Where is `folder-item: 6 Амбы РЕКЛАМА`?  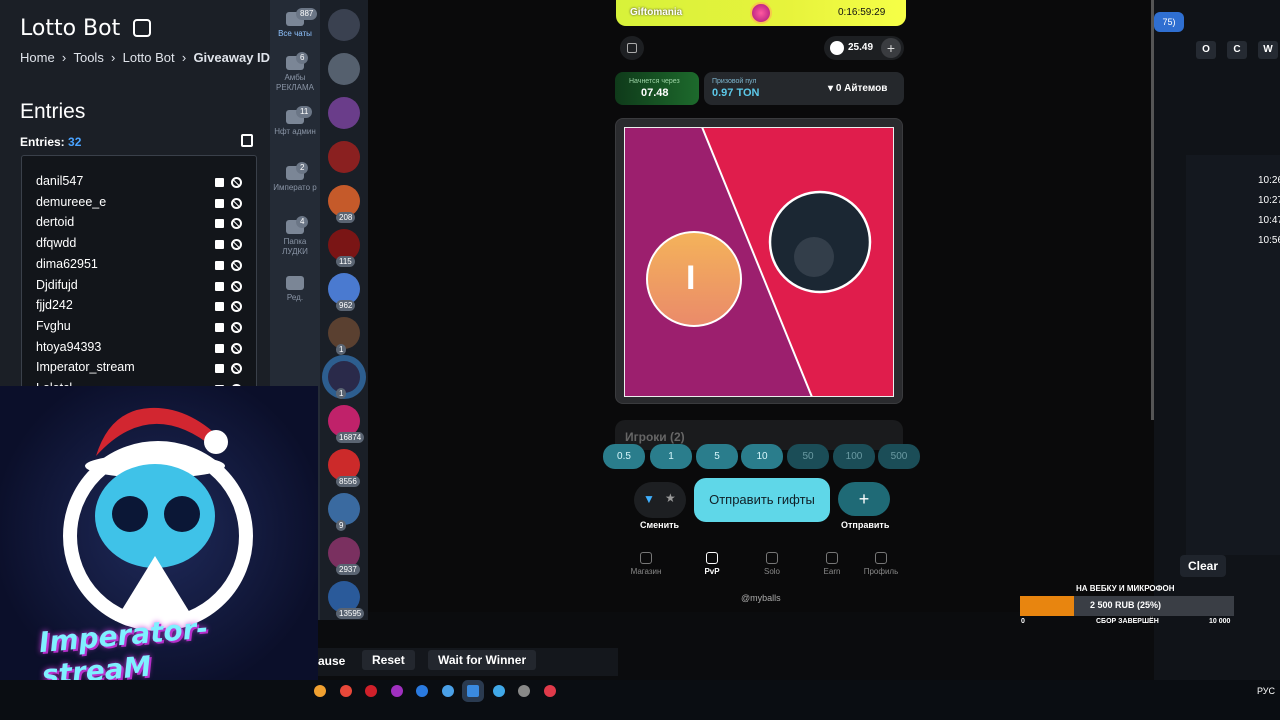
folder-item: 6 Амбы РЕКЛАМА is located at coordinates (295, 72).